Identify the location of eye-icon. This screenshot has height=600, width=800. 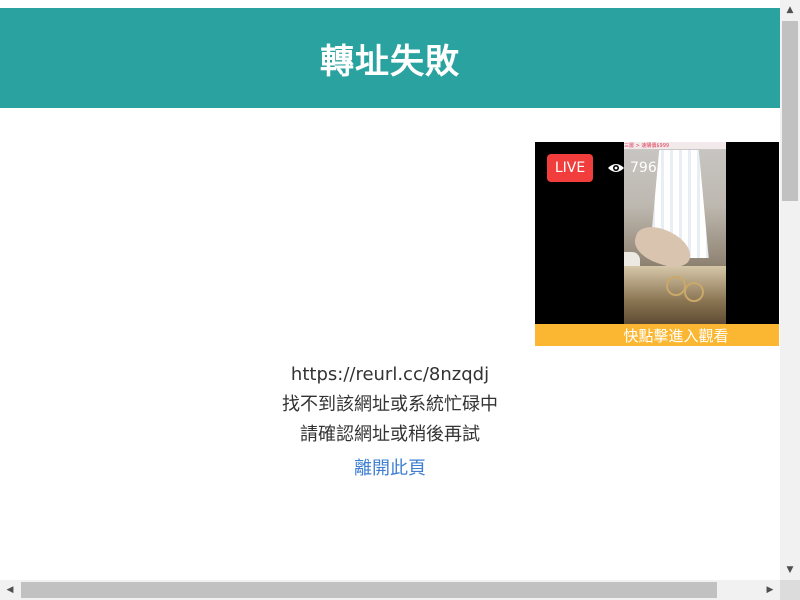
(616, 168).